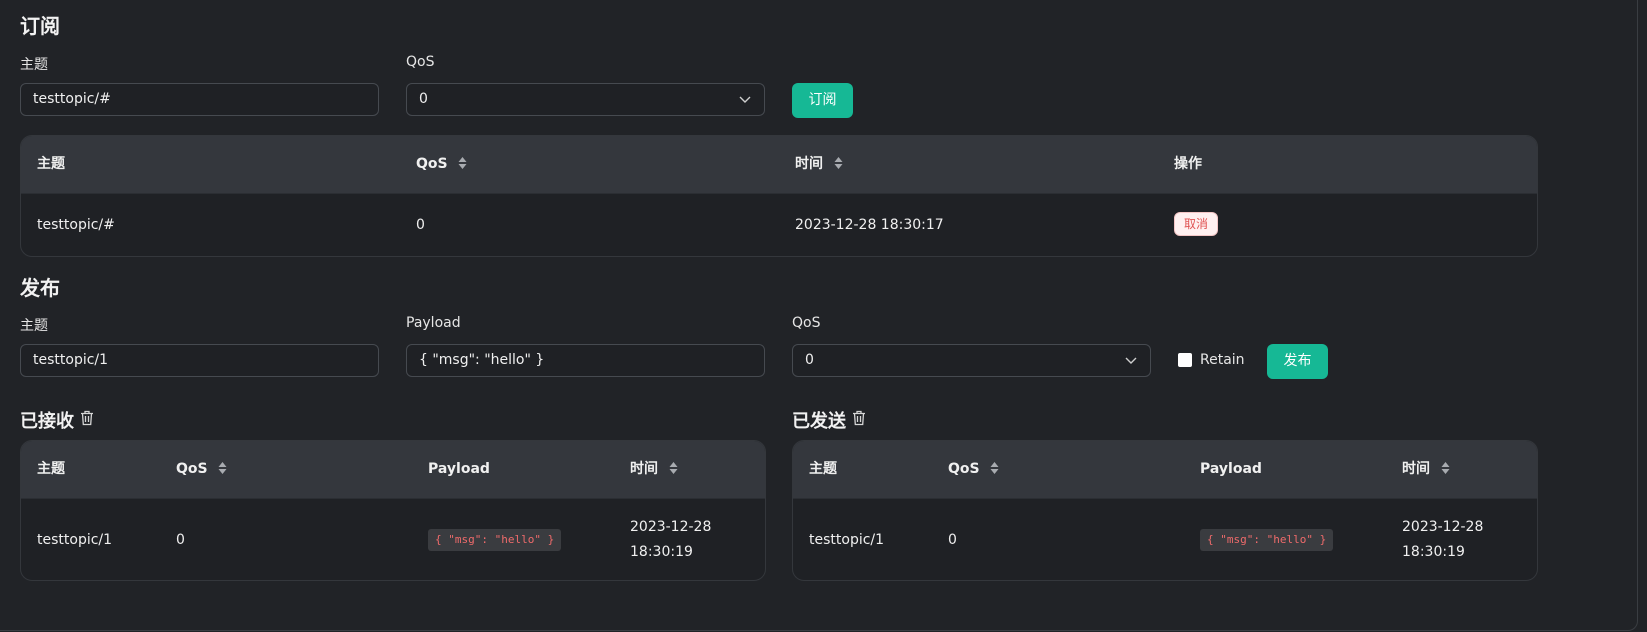 The width and height of the screenshot is (1647, 632). What do you see at coordinates (433, 323) in the screenshot?
I see `publish-payload-label: Payload` at bounding box center [433, 323].